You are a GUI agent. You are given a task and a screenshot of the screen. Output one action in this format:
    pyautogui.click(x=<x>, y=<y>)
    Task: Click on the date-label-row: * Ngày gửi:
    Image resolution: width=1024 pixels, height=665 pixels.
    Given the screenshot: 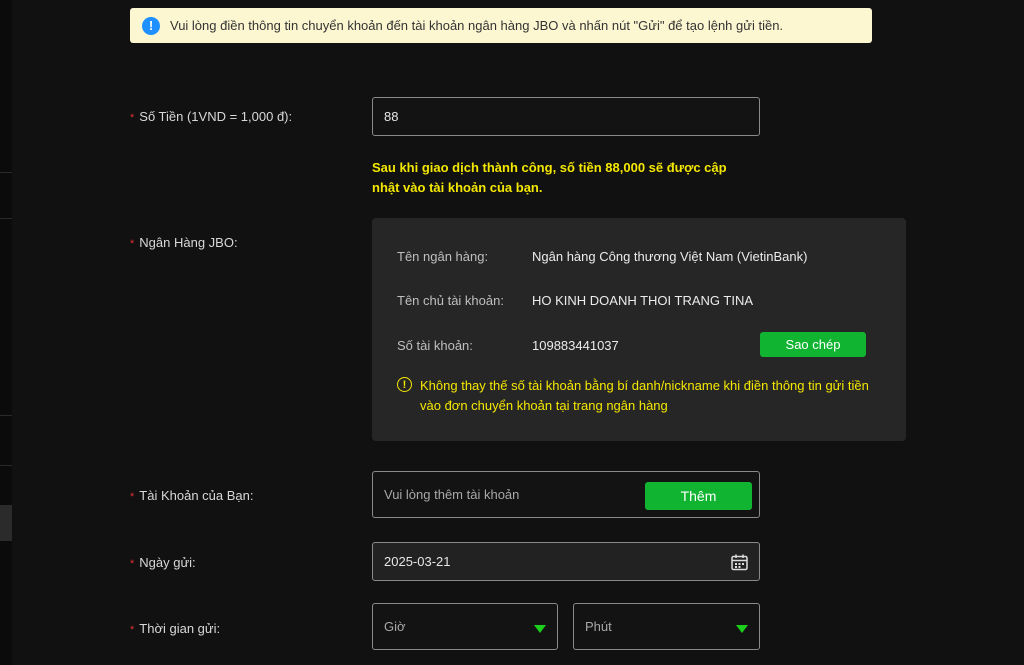 What is the action you would take?
    pyautogui.click(x=163, y=562)
    